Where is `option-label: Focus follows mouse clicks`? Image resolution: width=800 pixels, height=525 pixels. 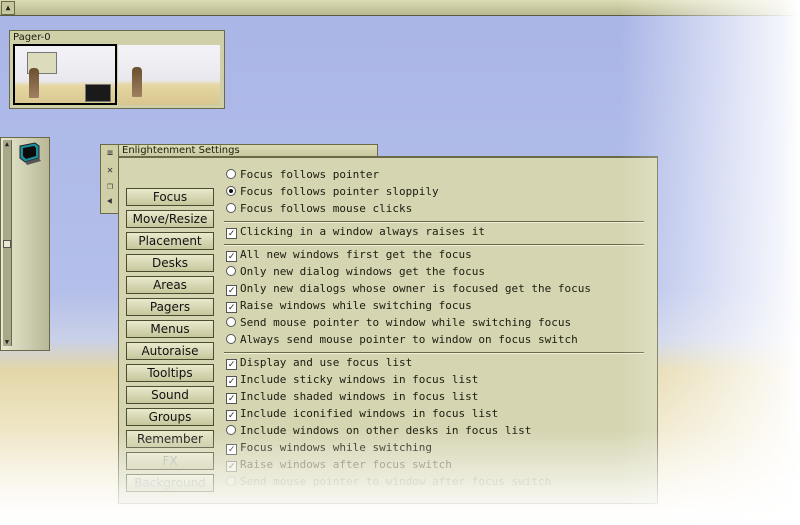
option-label: Focus follows mouse clicks is located at coordinates (326, 208).